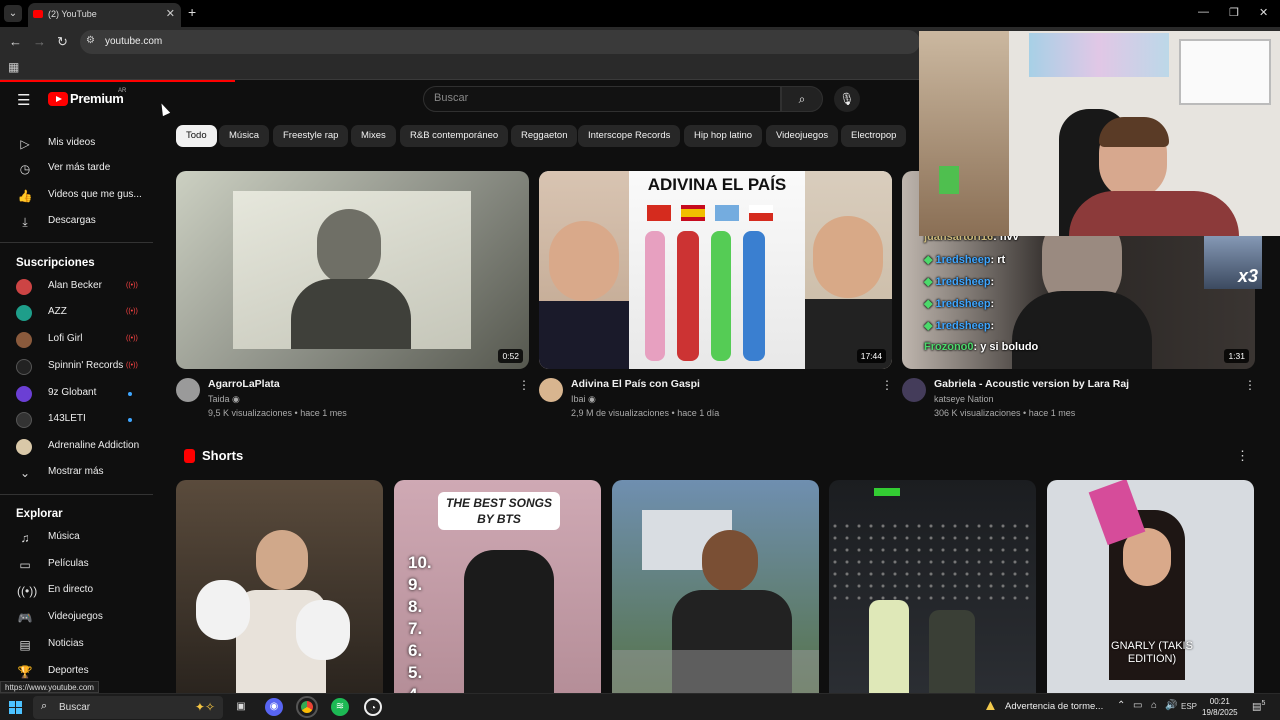  I want to click on sidebar-sub-9z-globant: 9z Globant, so click(77, 394).